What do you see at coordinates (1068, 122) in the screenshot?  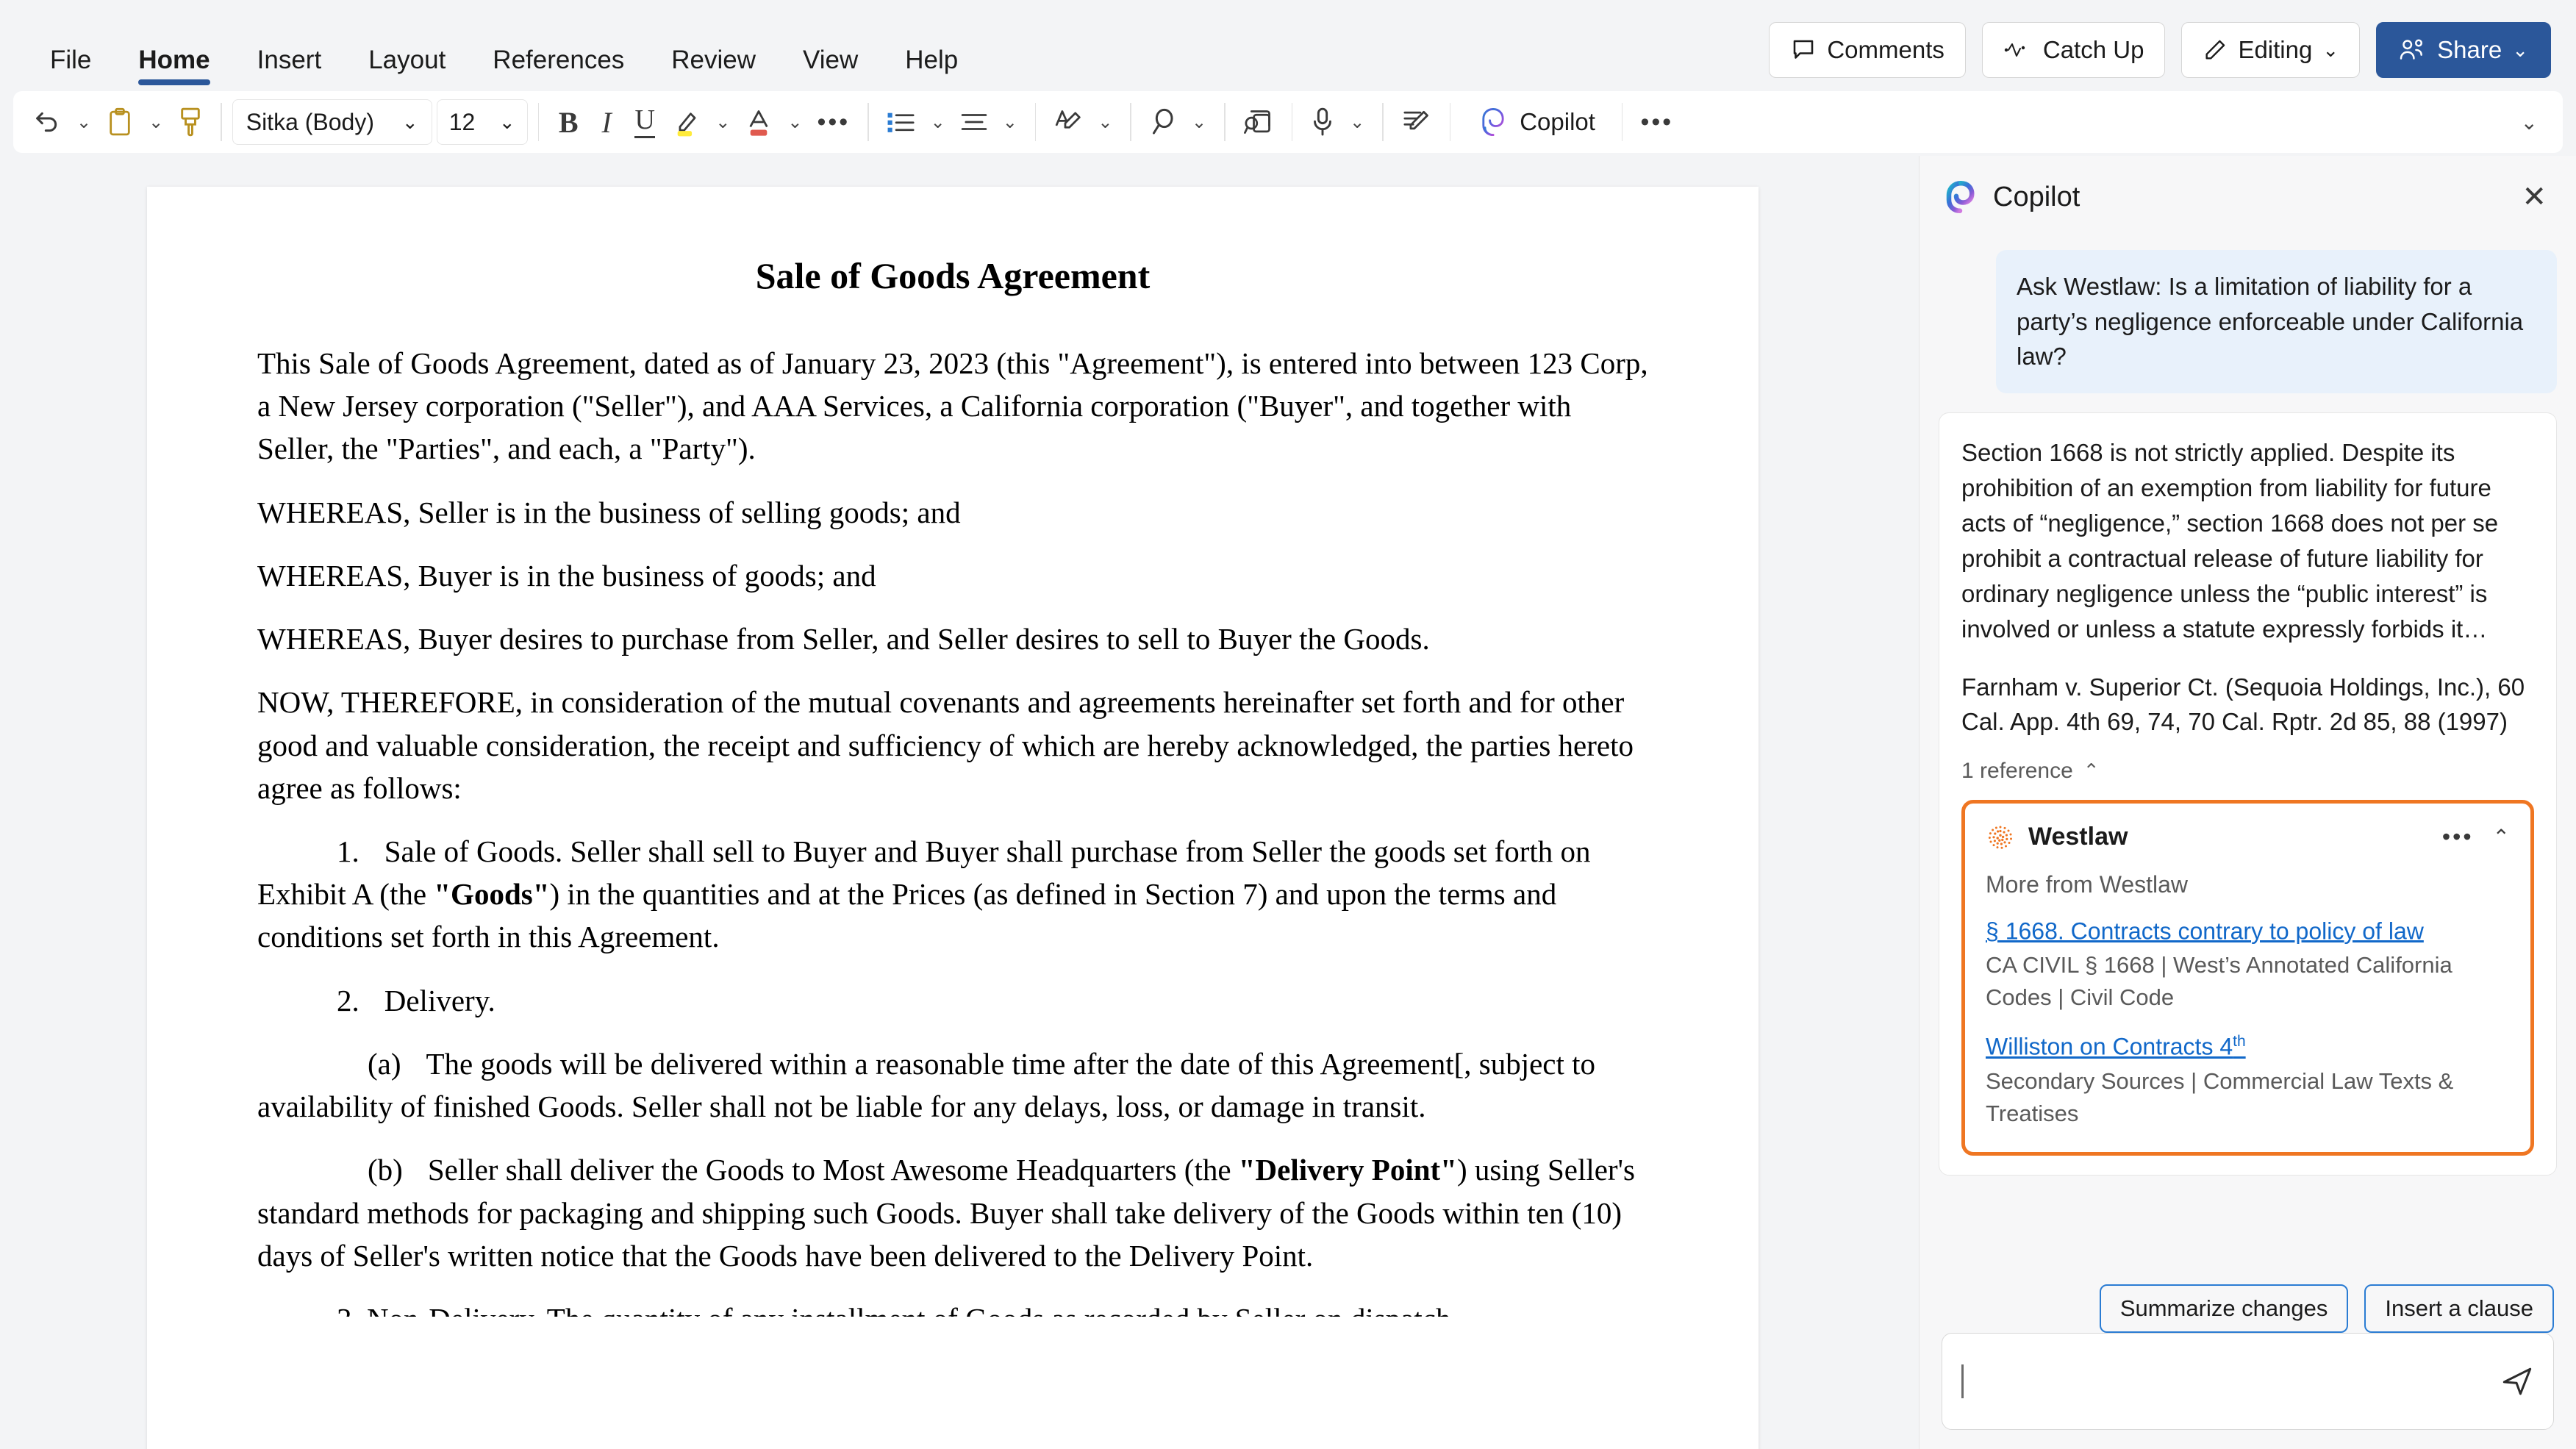 I see `styles-button` at bounding box center [1068, 122].